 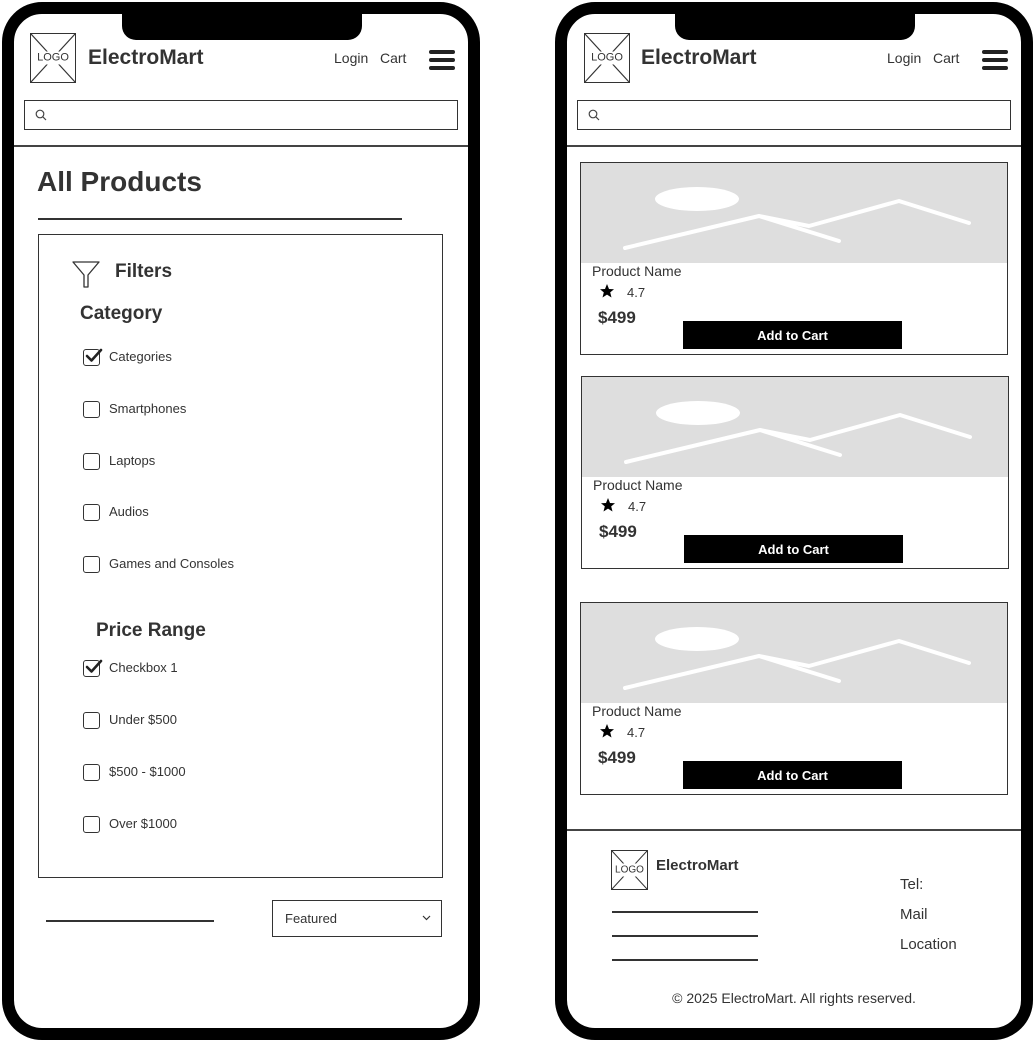 I want to click on checkbox-label: Smartphones, so click(x=148, y=408).